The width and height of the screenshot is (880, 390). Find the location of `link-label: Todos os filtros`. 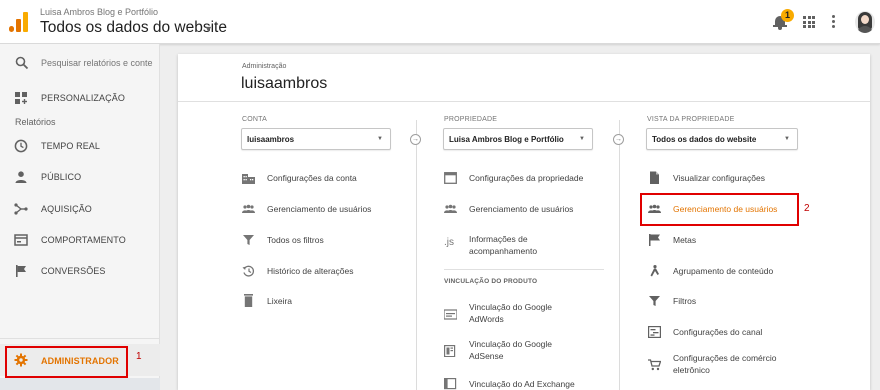

link-label: Todos os filtros is located at coordinates (295, 240).